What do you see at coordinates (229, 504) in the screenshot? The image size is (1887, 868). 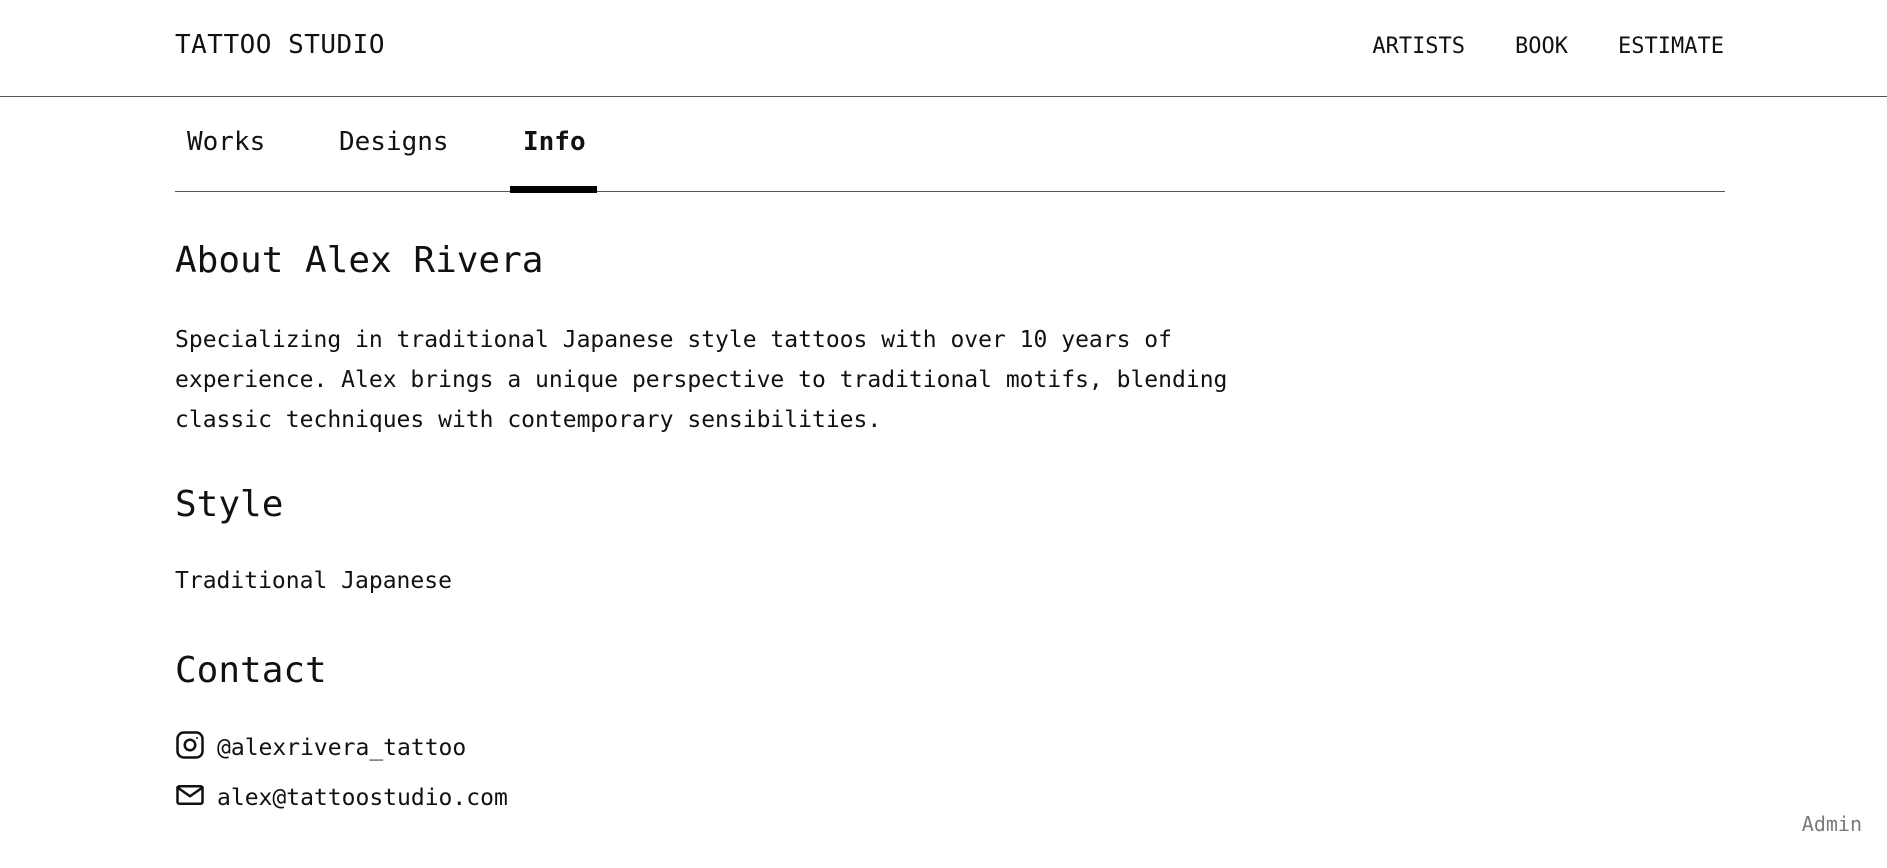 I see `style-heading: Style` at bounding box center [229, 504].